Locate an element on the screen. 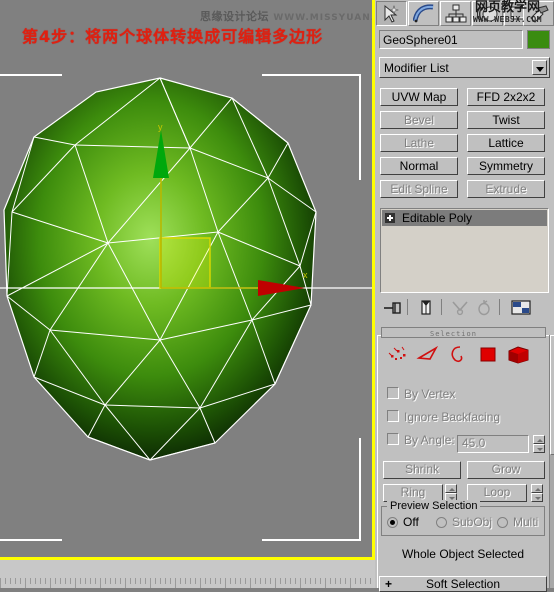  ignore-backfacing-checkbox is located at coordinates (393, 416).